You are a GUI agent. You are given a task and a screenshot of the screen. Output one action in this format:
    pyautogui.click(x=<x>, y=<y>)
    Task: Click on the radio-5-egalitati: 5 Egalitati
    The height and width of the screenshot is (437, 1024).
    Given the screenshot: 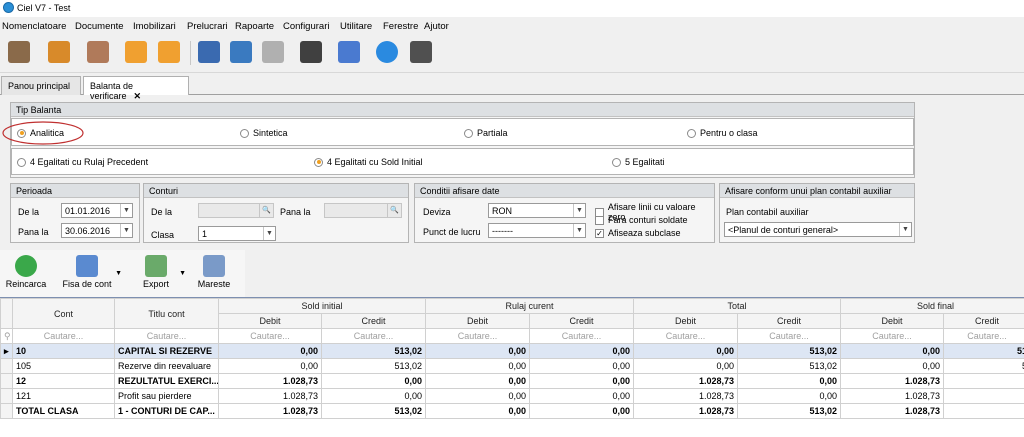 What is the action you would take?
    pyautogui.click(x=638, y=162)
    